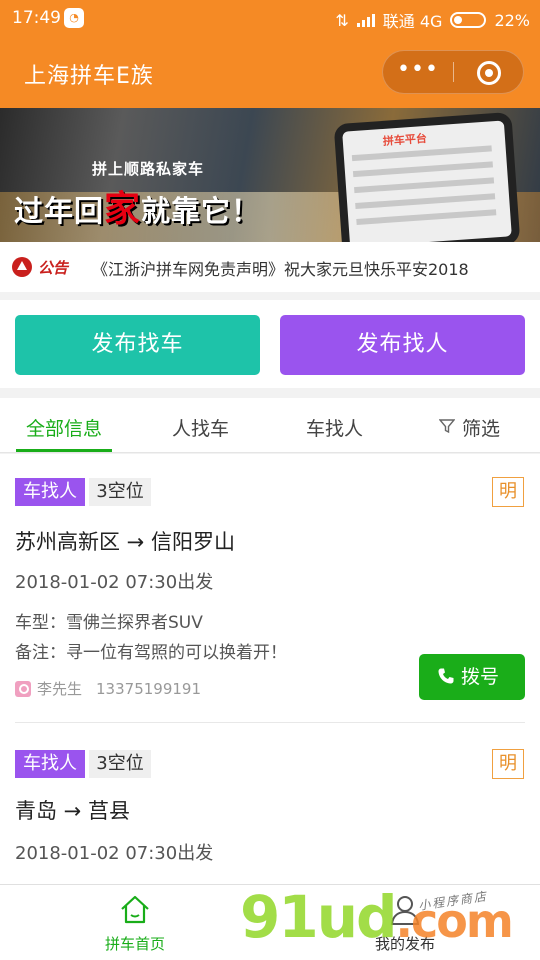 The height and width of the screenshot is (960, 540). I want to click on nav-my-posts: 我的发布, so click(405, 922).